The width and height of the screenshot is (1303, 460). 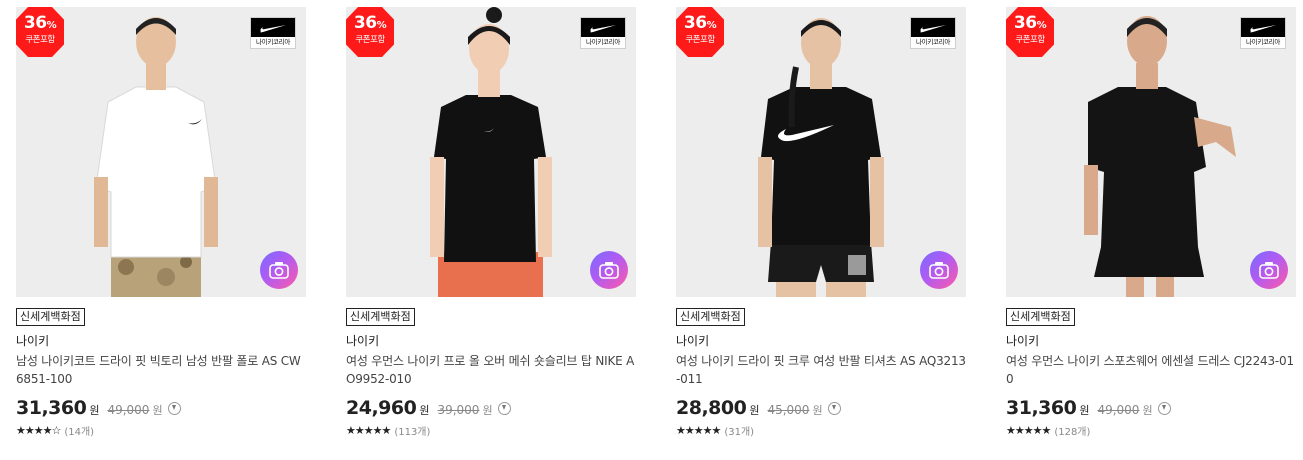 I want to click on price-row: 24,960 원 39,000 원, so click(x=491, y=408).